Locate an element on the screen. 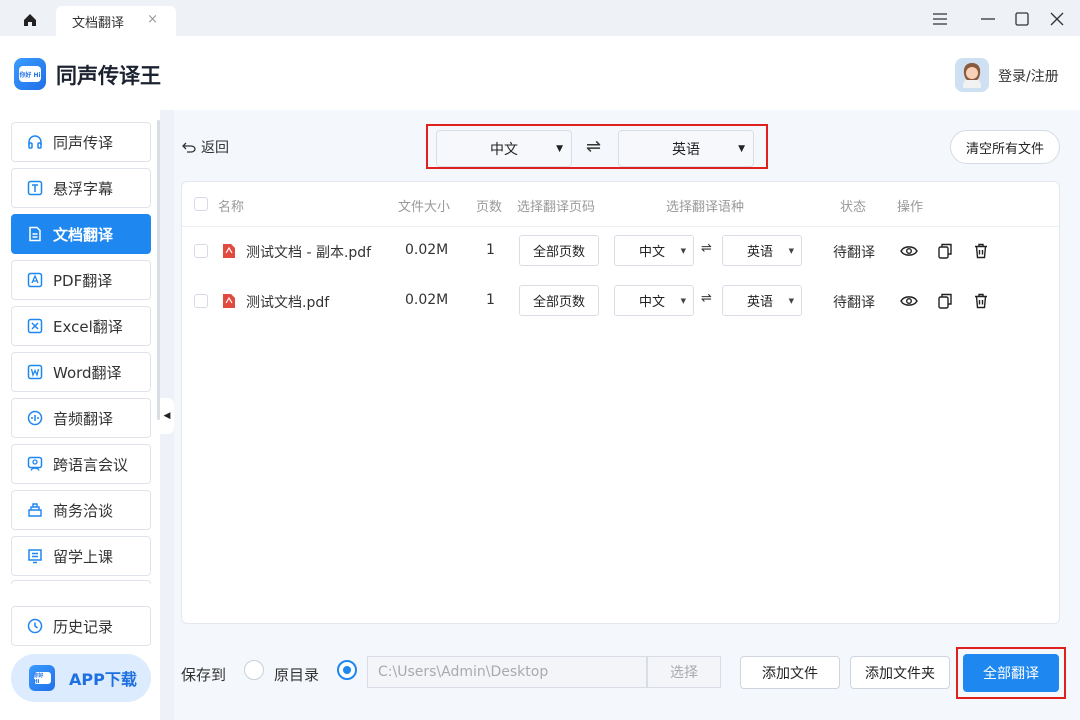 The image size is (1080, 720). word-icon is located at coordinates (35, 372).